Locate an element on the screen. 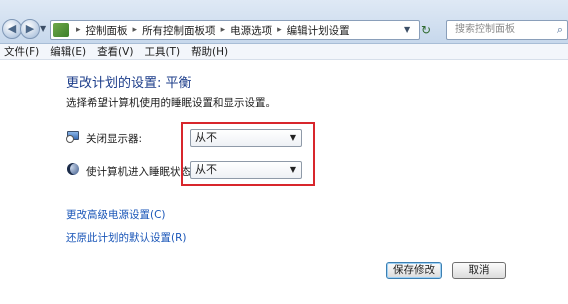 The height and width of the screenshot is (304, 568). menu-edit: 编辑(E) is located at coordinates (69, 51).